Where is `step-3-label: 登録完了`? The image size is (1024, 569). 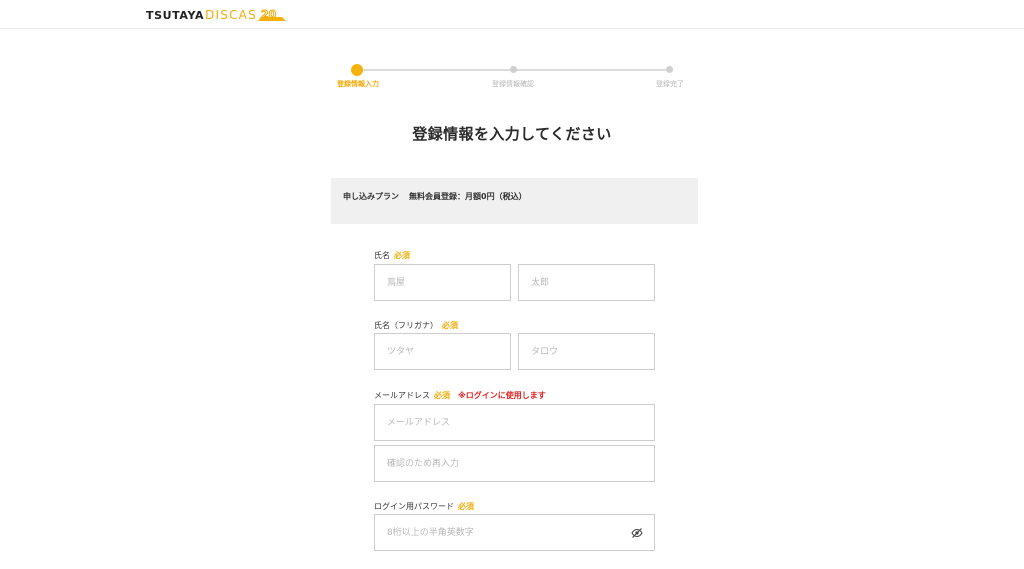 step-3-label: 登録完了 is located at coordinates (670, 84).